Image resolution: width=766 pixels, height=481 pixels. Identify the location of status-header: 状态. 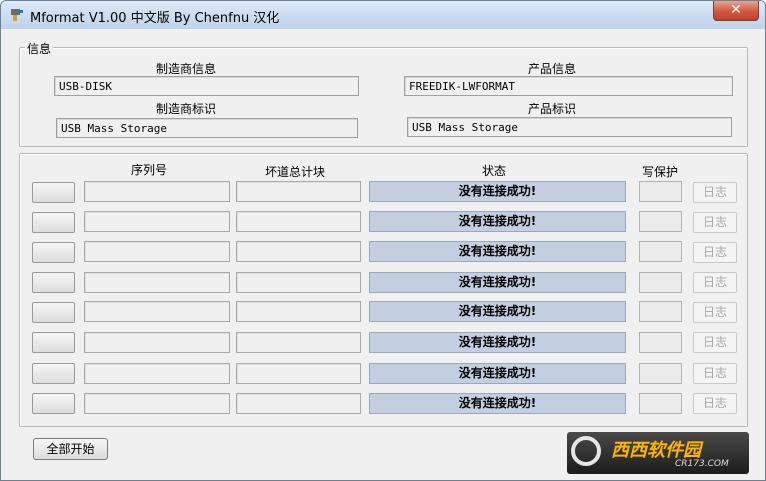
(494, 171).